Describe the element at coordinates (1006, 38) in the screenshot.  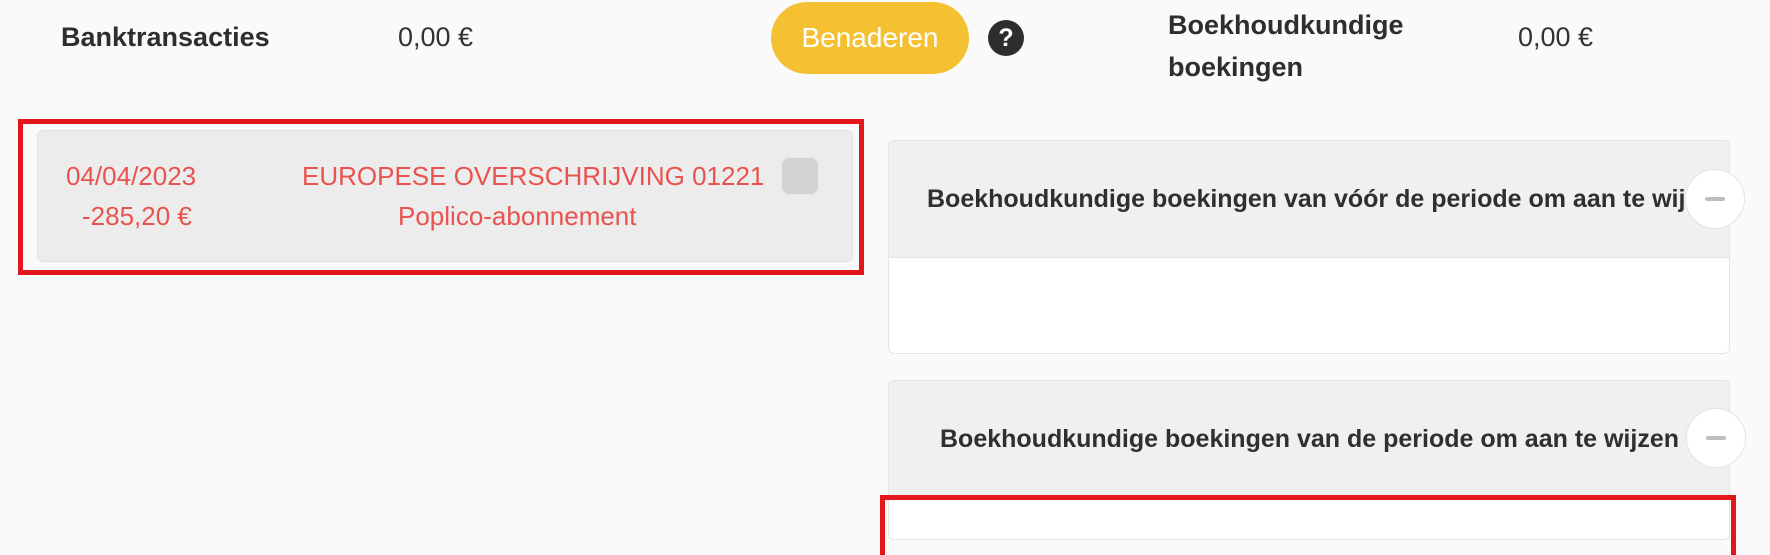
I see `help-icon: ?` at that location.